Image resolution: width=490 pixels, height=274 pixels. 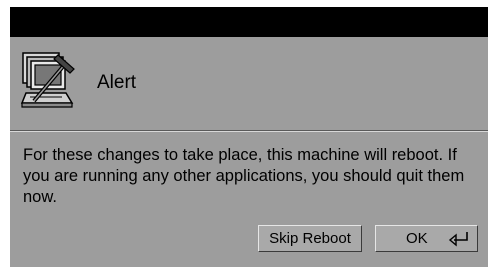 I want to click on ok-button: OK, so click(x=426, y=238).